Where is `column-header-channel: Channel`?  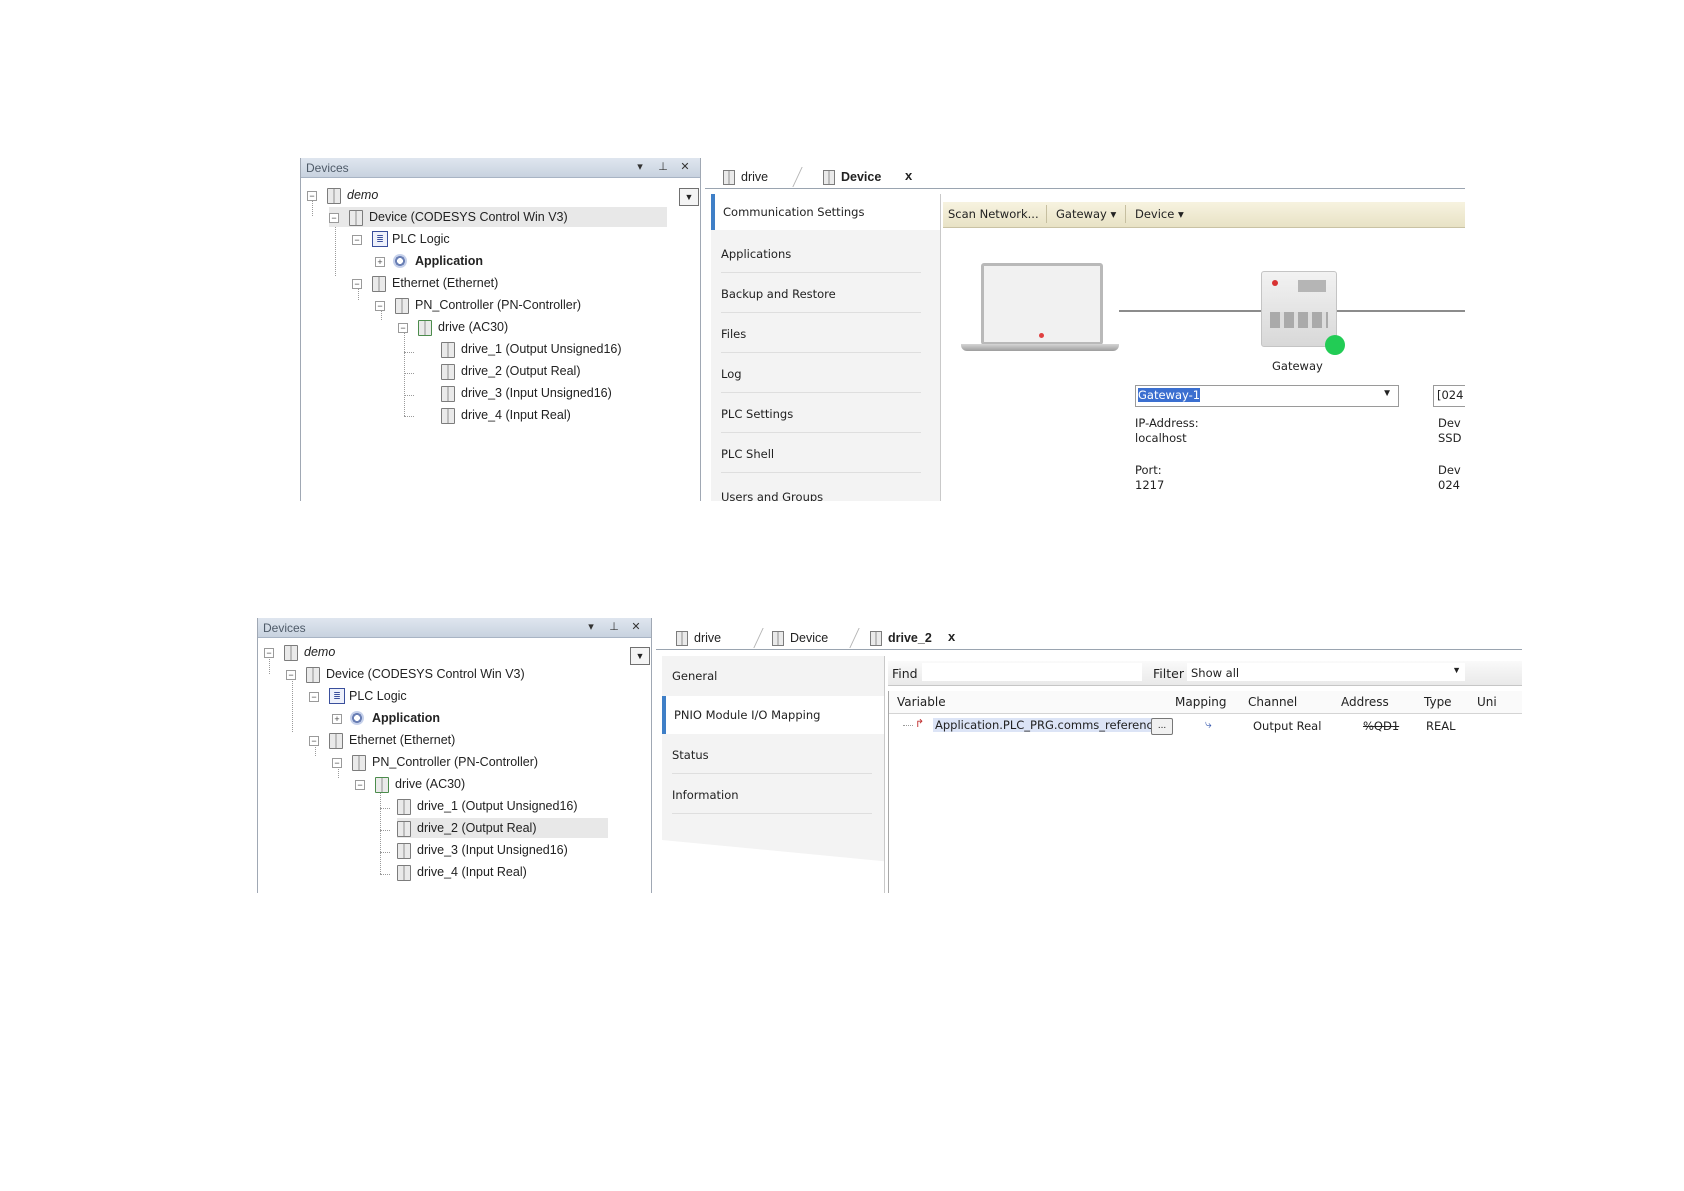 column-header-channel: Channel is located at coordinates (1272, 702).